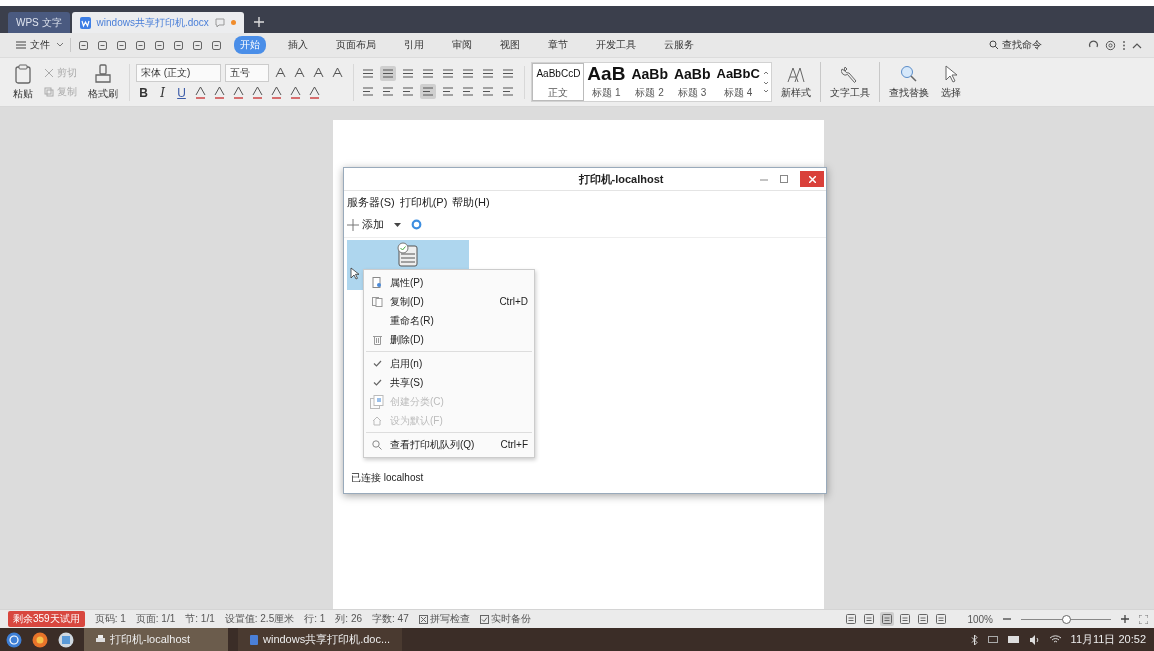 This screenshot has width=1154, height=651. I want to click on printer-icon, so click(100, 639).